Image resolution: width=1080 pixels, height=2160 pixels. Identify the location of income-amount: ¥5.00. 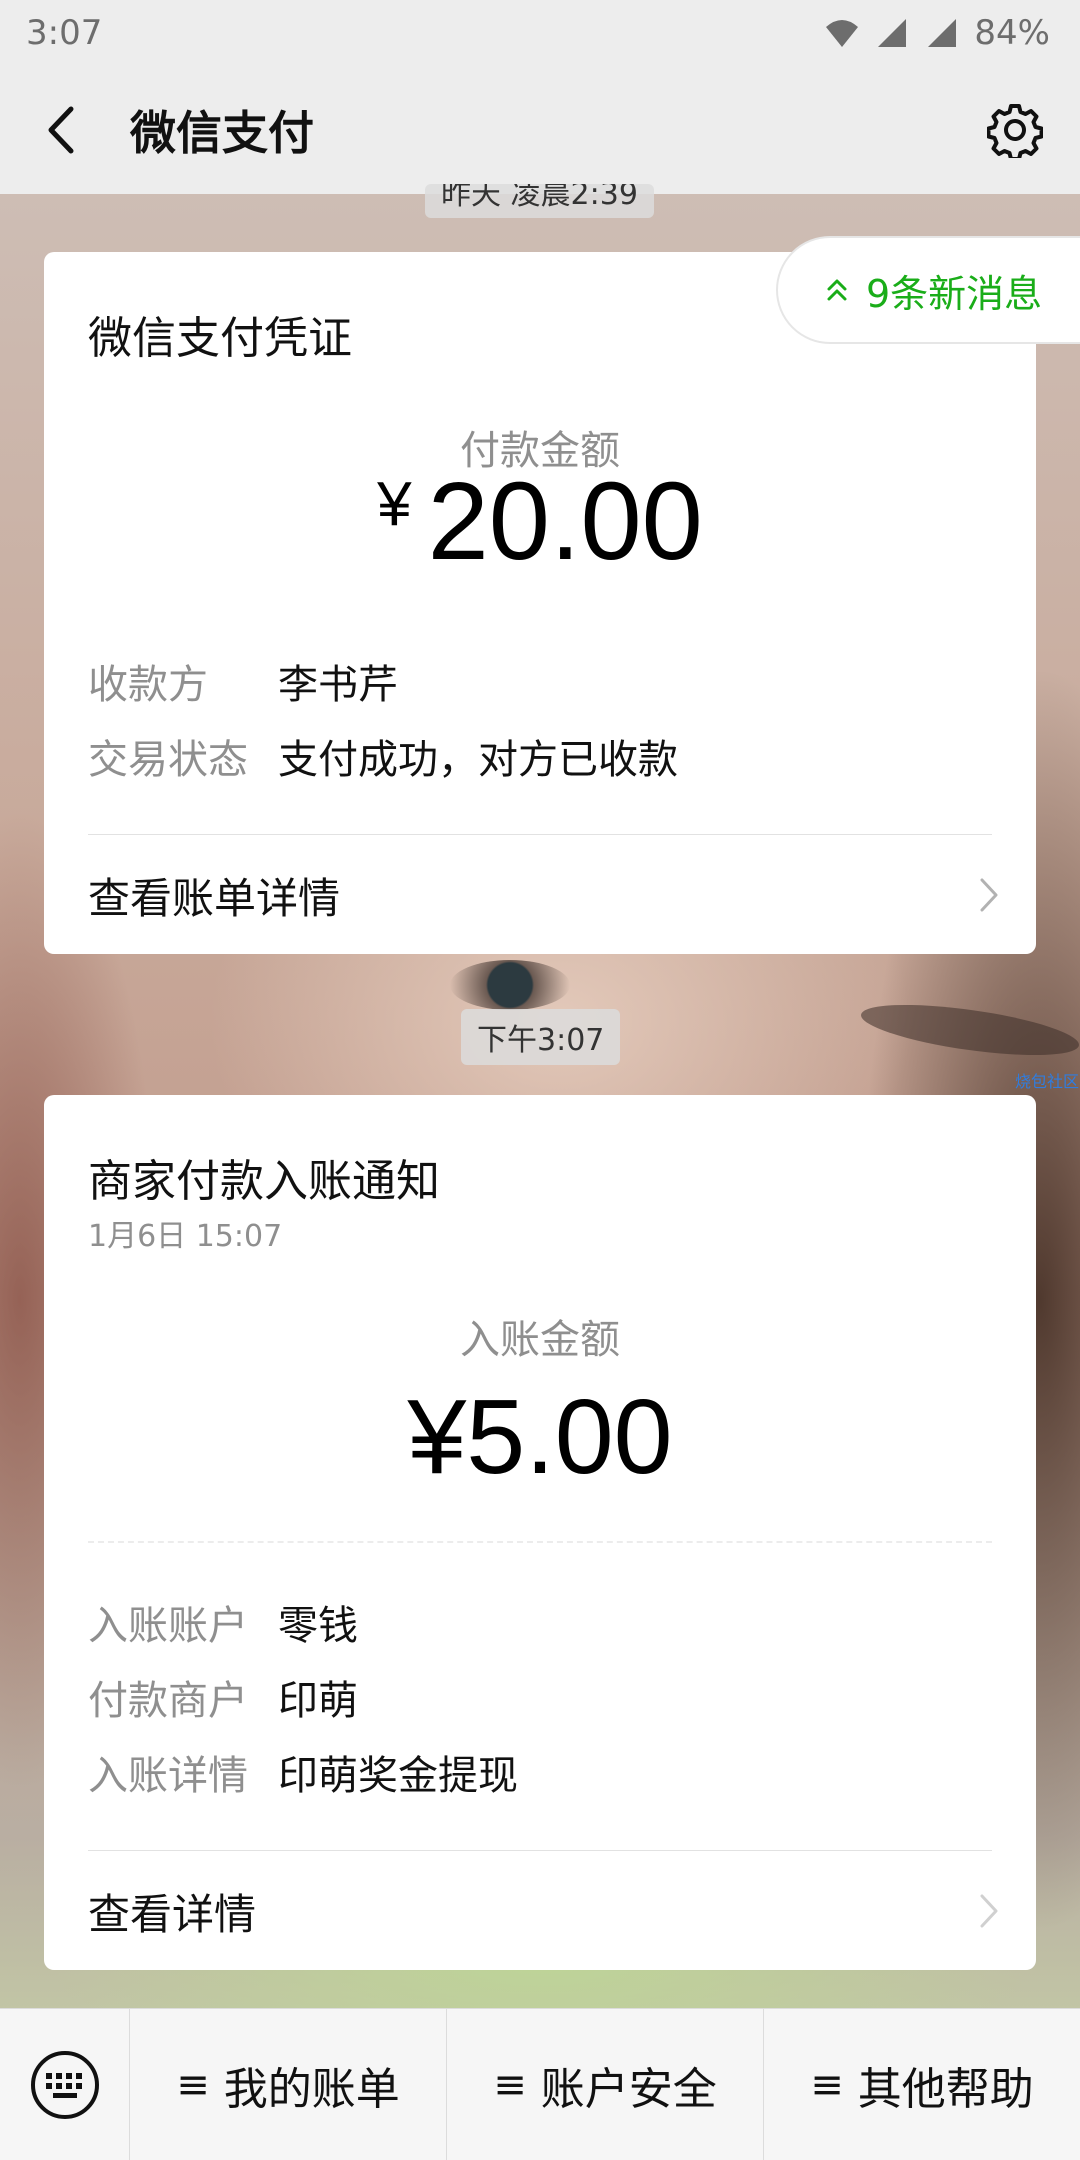
(540, 1437).